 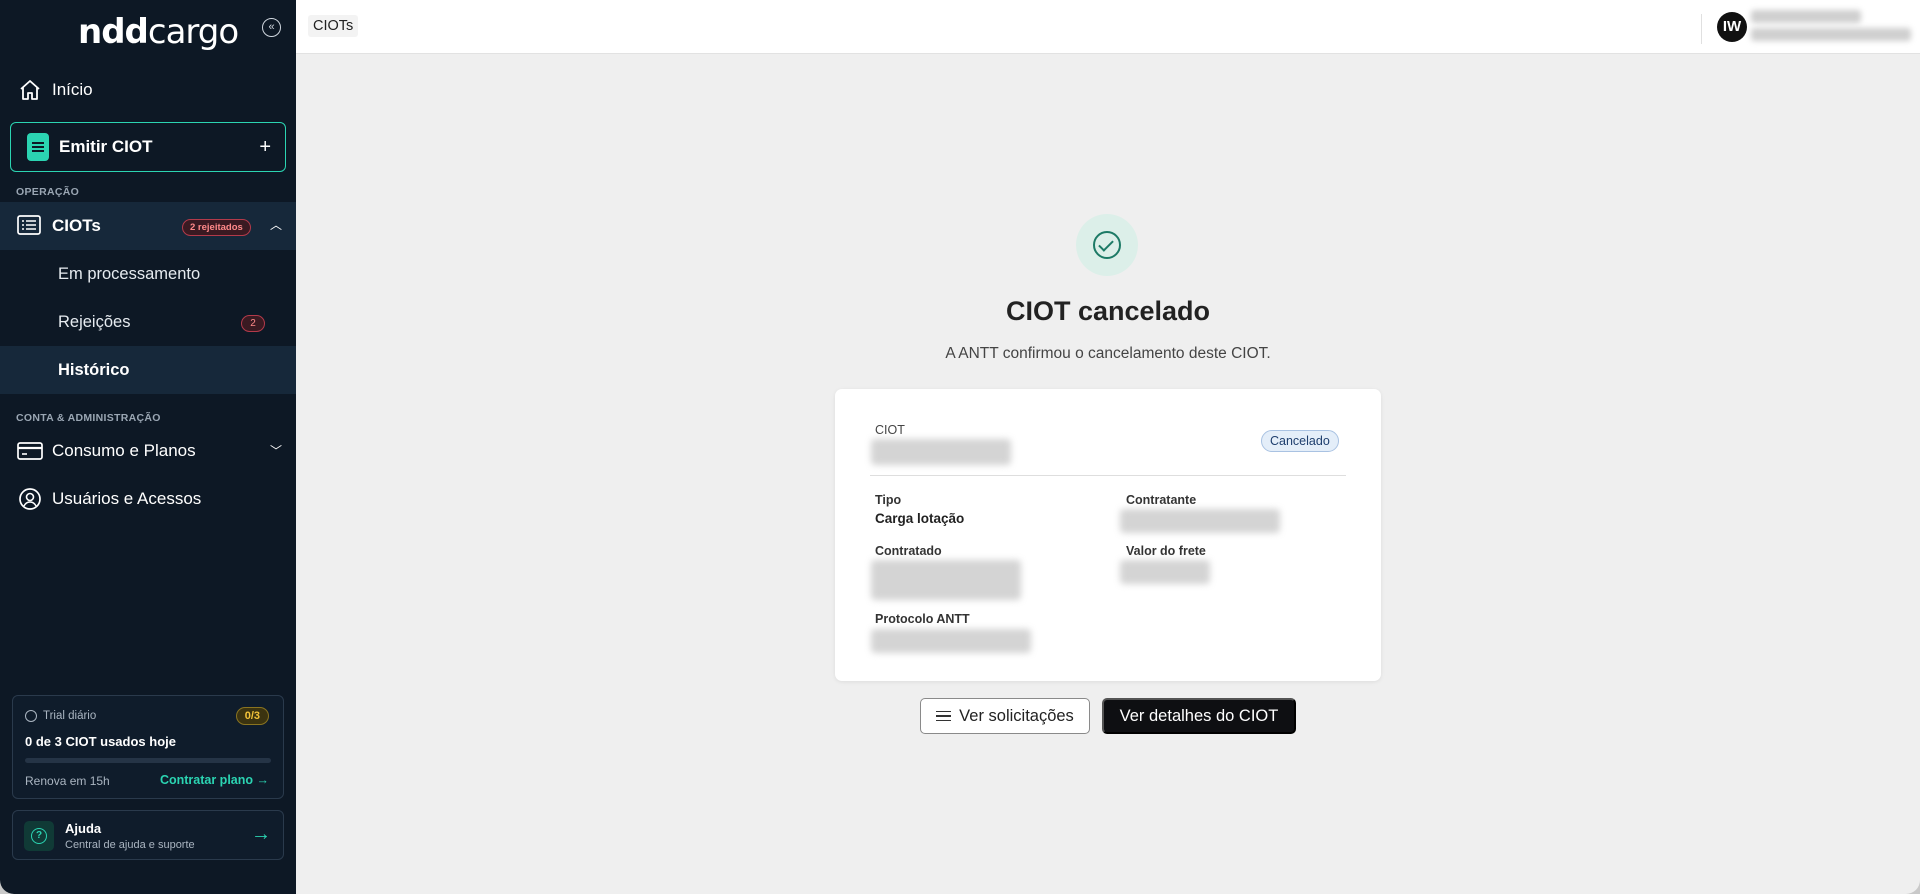 What do you see at coordinates (1108, 311) in the screenshot?
I see `page-title: CIOT cancelado` at bounding box center [1108, 311].